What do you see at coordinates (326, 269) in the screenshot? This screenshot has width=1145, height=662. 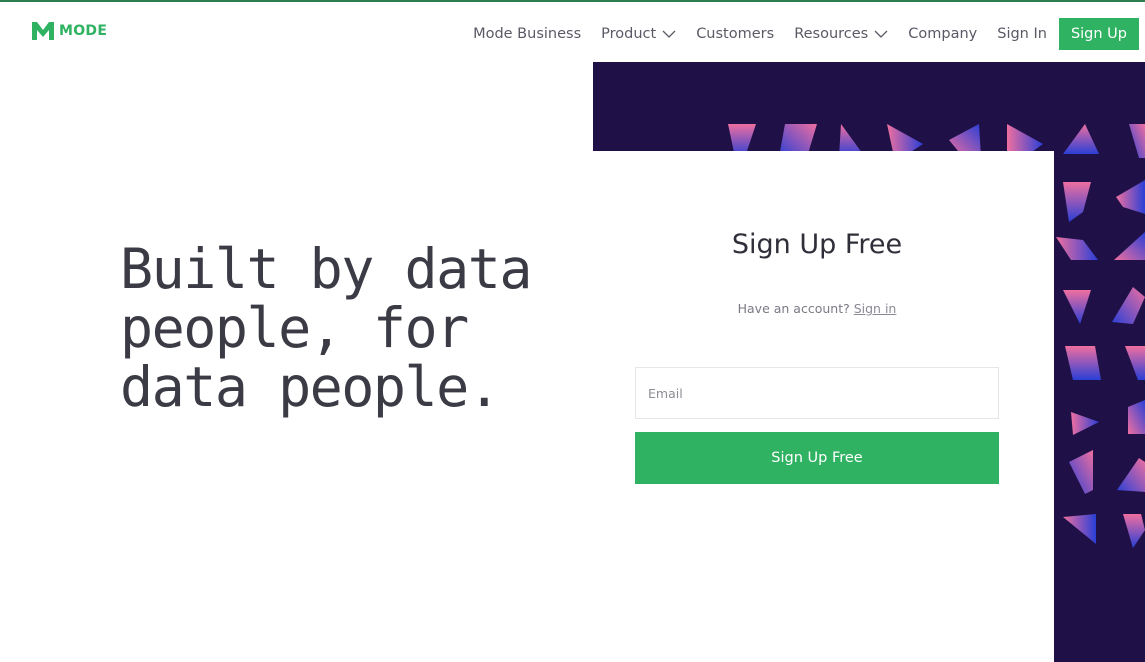 I see `hero-line: Built by data` at bounding box center [326, 269].